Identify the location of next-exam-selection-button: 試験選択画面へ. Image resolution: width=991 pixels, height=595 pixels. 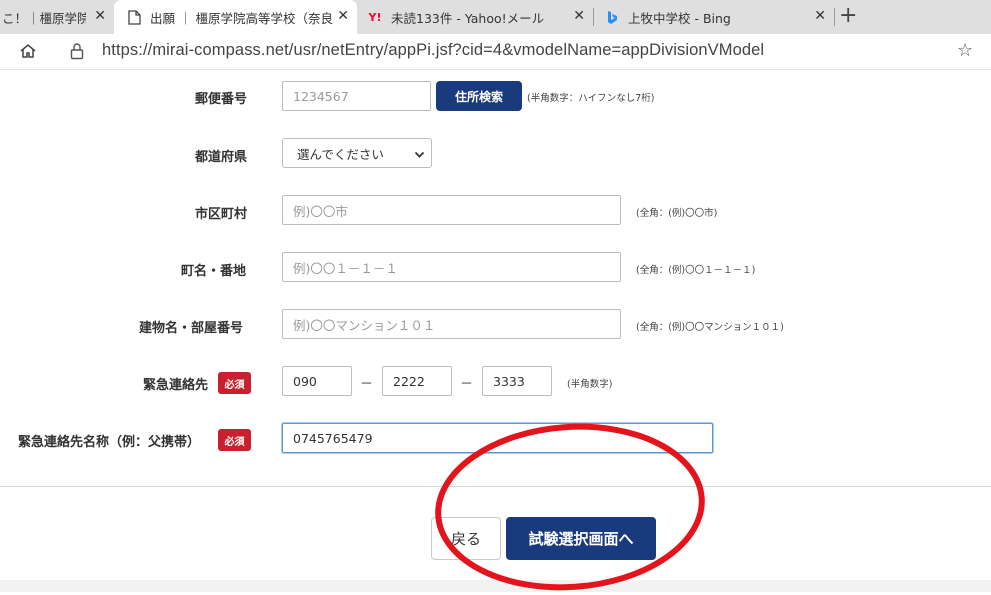
(581, 538).